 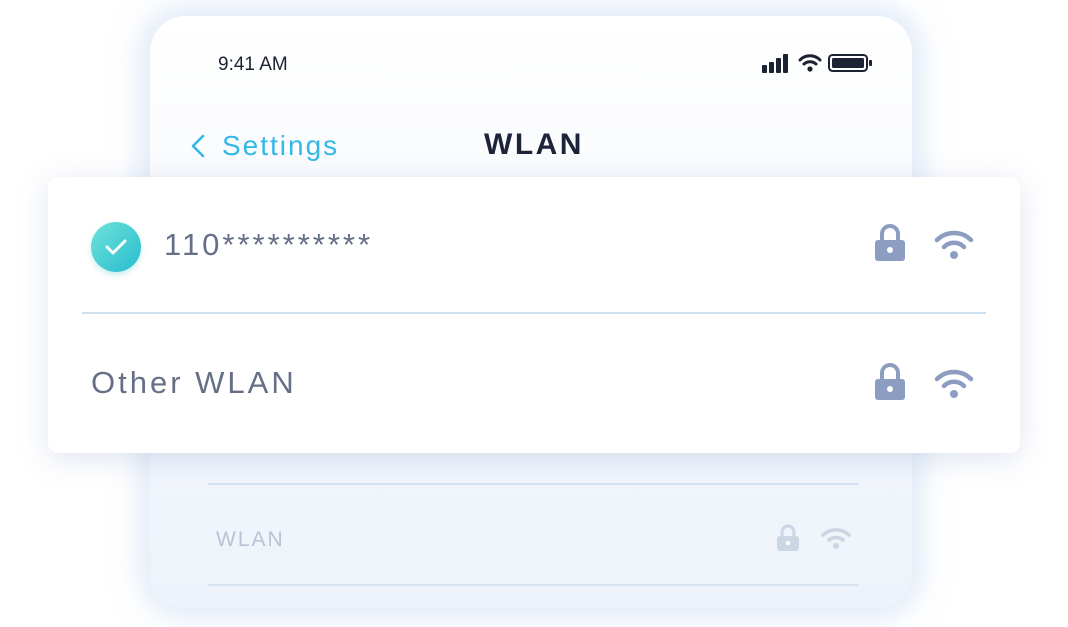 What do you see at coordinates (194, 383) in the screenshot?
I see `network-name-other: Other WLAN` at bounding box center [194, 383].